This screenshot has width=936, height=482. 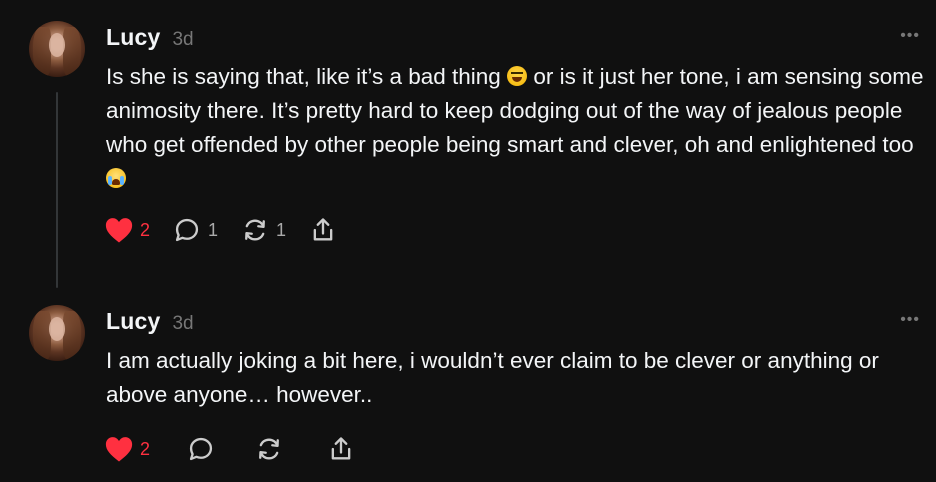 I want to click on repost-count: 1, so click(x=281, y=229).